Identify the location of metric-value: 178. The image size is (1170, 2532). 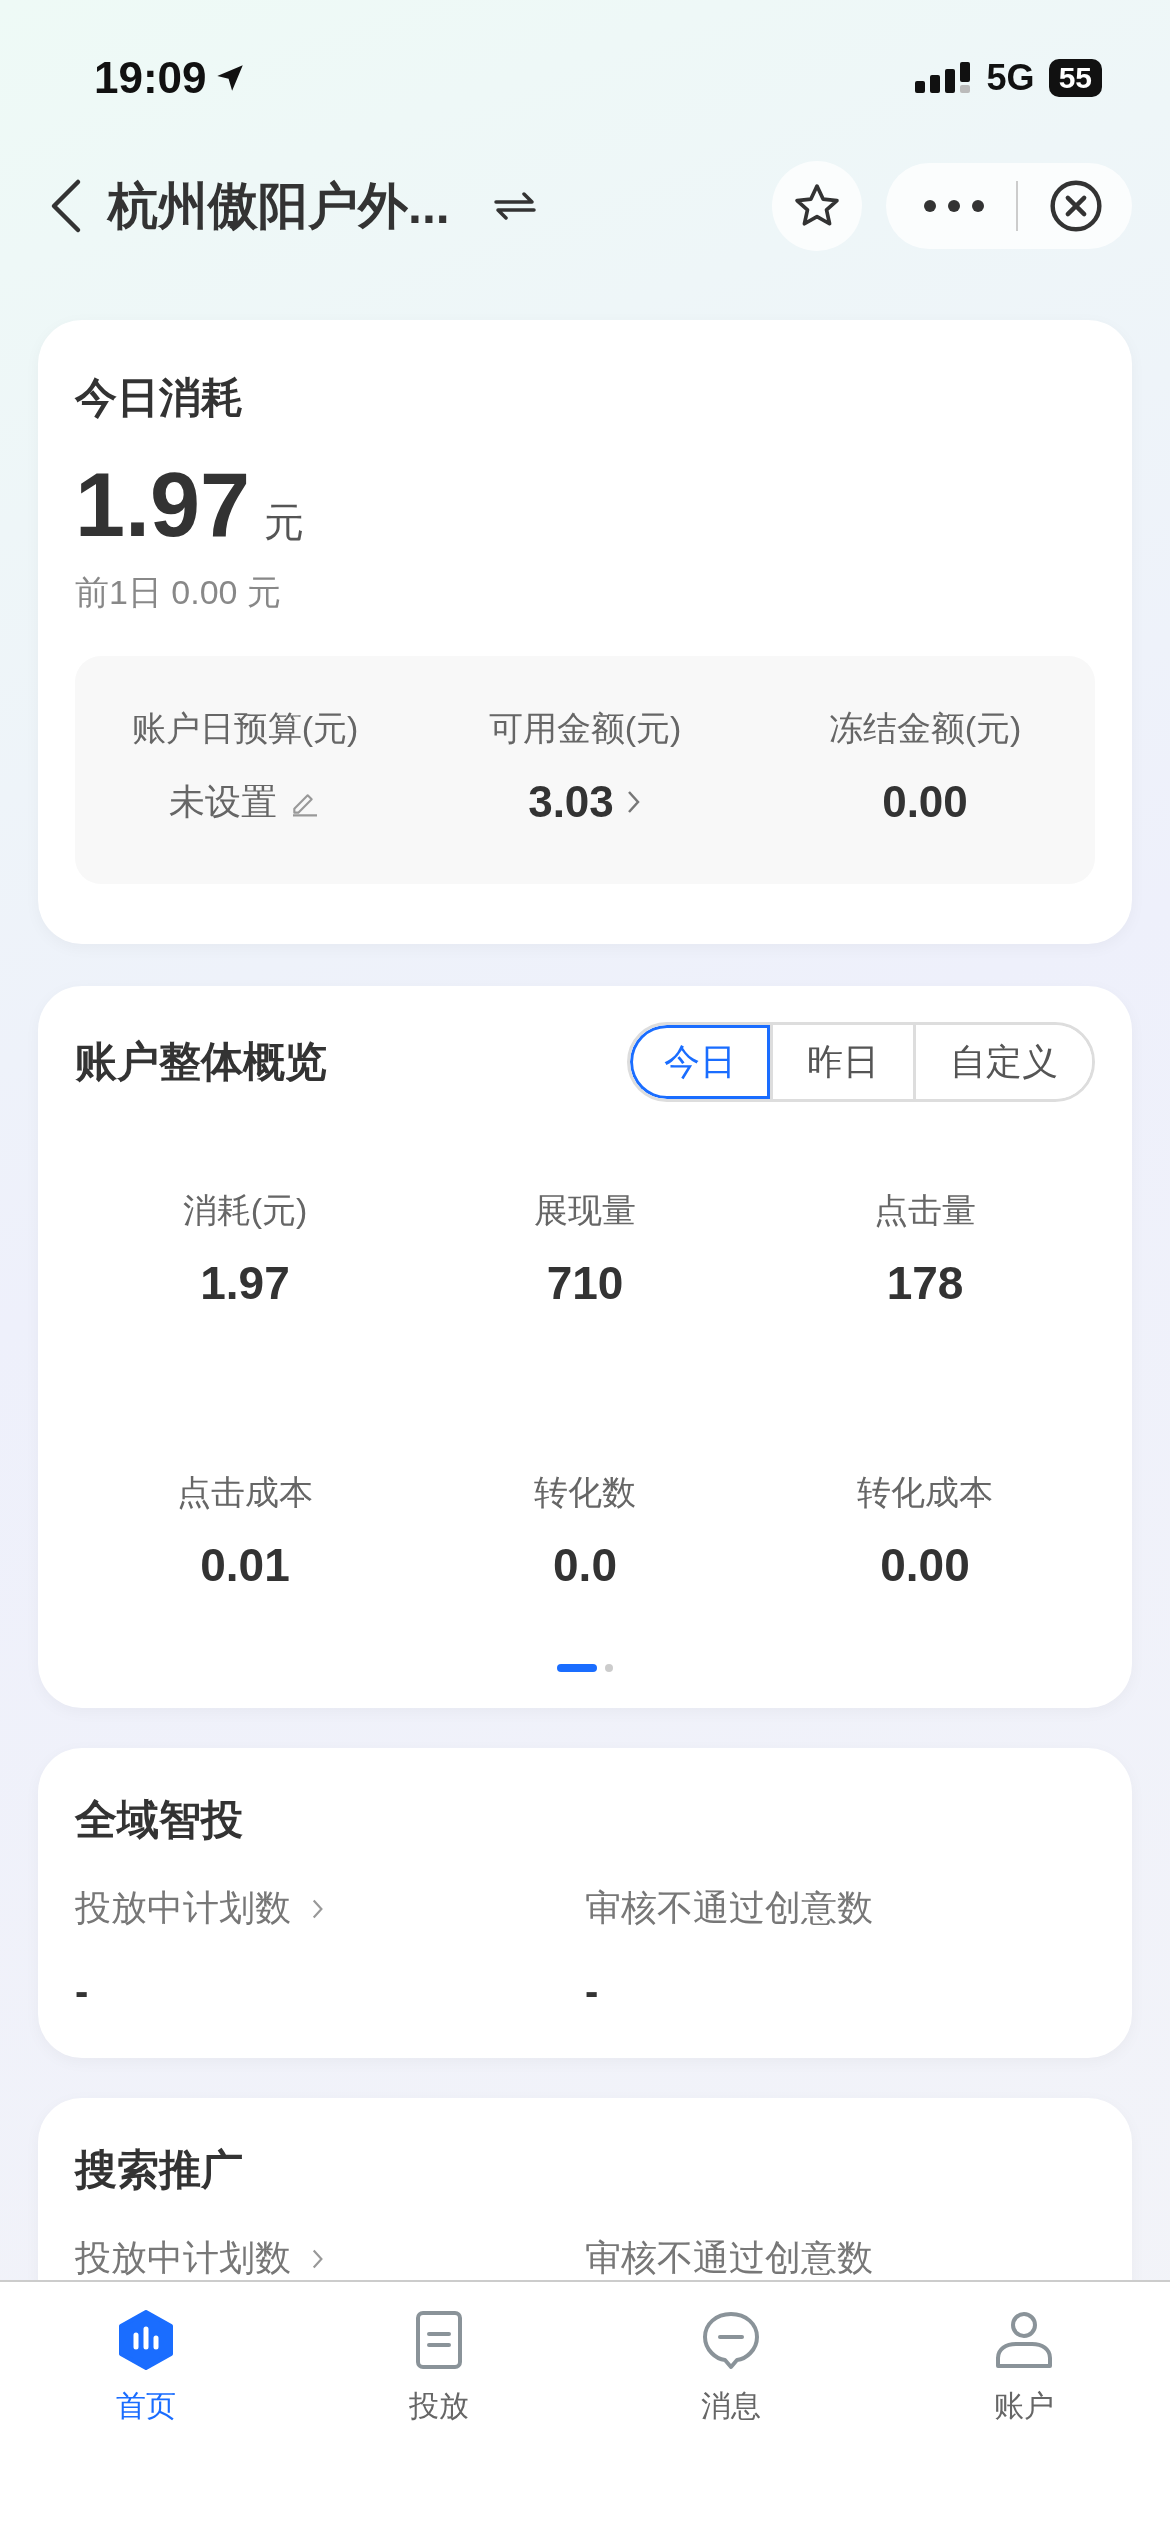
(925, 1283).